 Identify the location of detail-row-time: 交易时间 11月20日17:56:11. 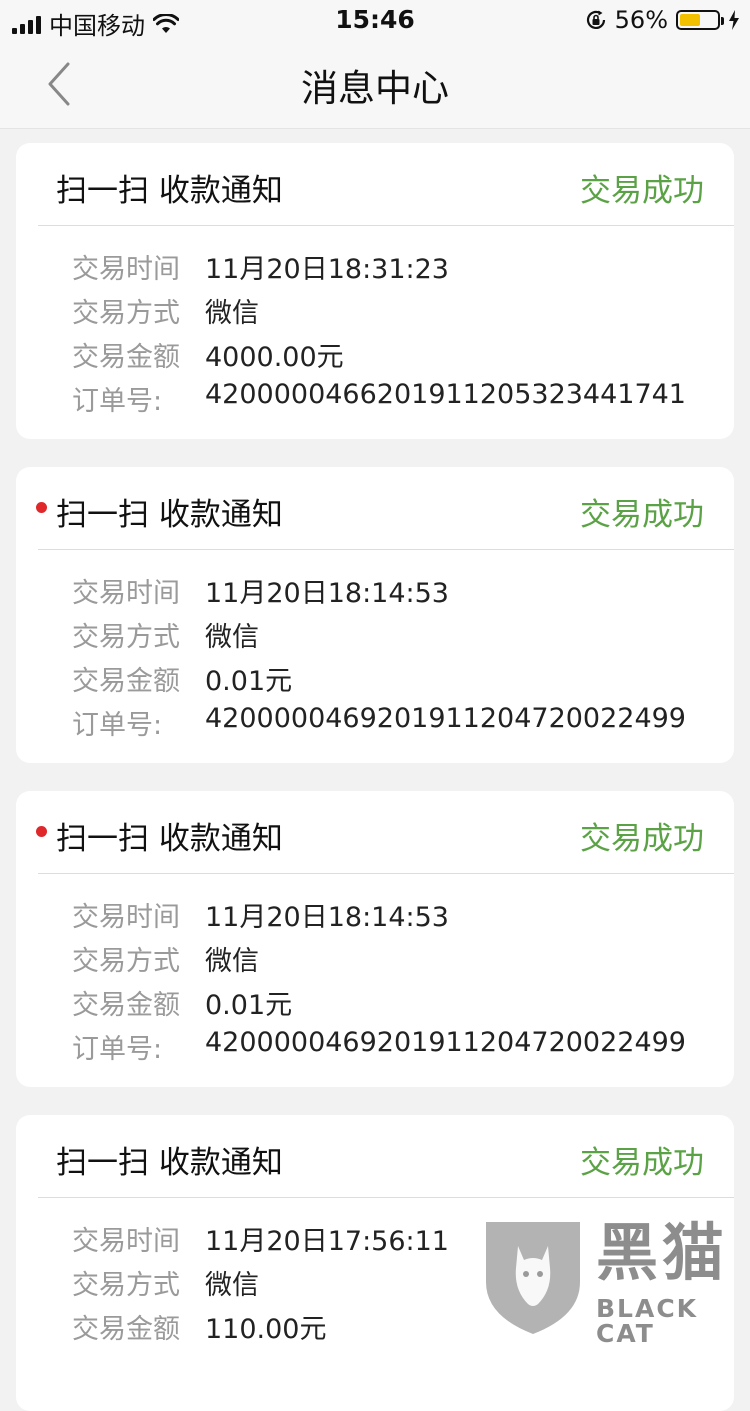
(397, 1239).